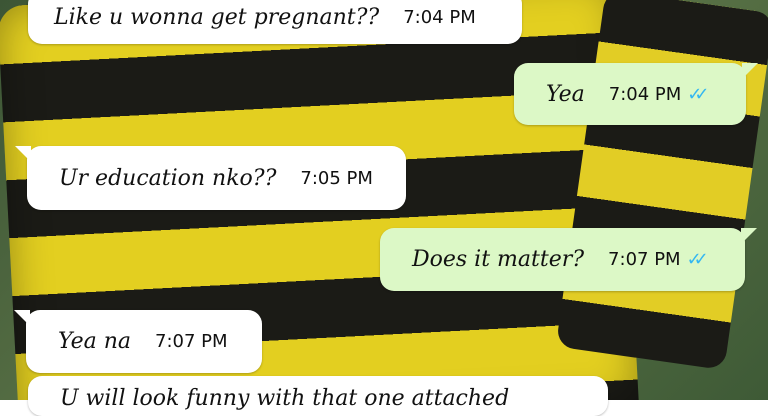 The image size is (768, 416). I want to click on message-text: Does it matter?, so click(498, 259).